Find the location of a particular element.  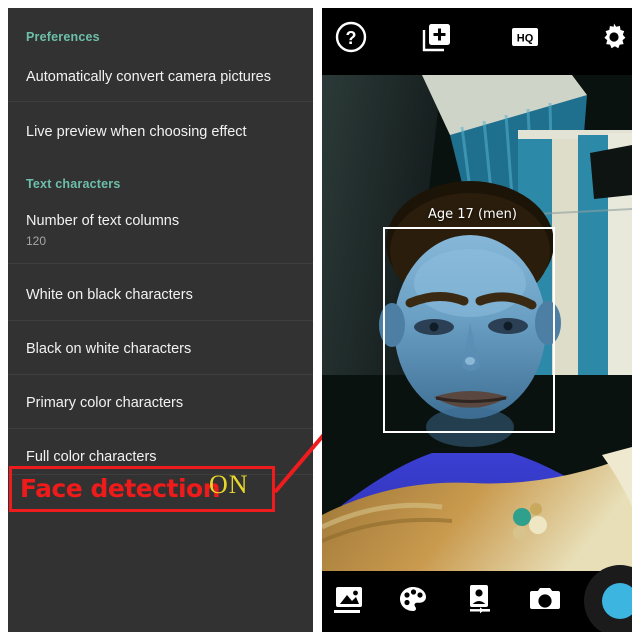

setting-title: Live preview when choosing effect is located at coordinates (136, 132).